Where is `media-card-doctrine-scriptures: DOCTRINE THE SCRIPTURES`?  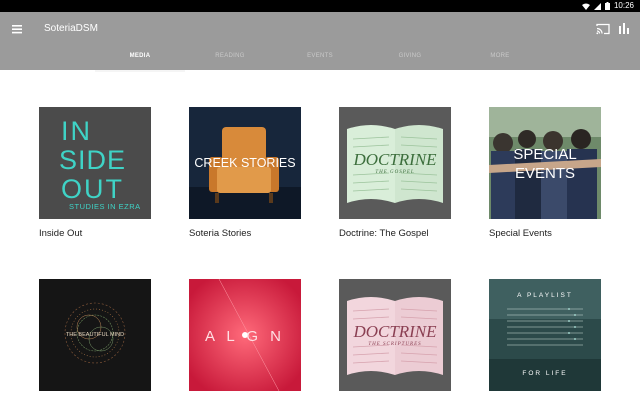
media-card-doctrine-scriptures: DOCTRINE THE SCRIPTURES is located at coordinates (395, 339).